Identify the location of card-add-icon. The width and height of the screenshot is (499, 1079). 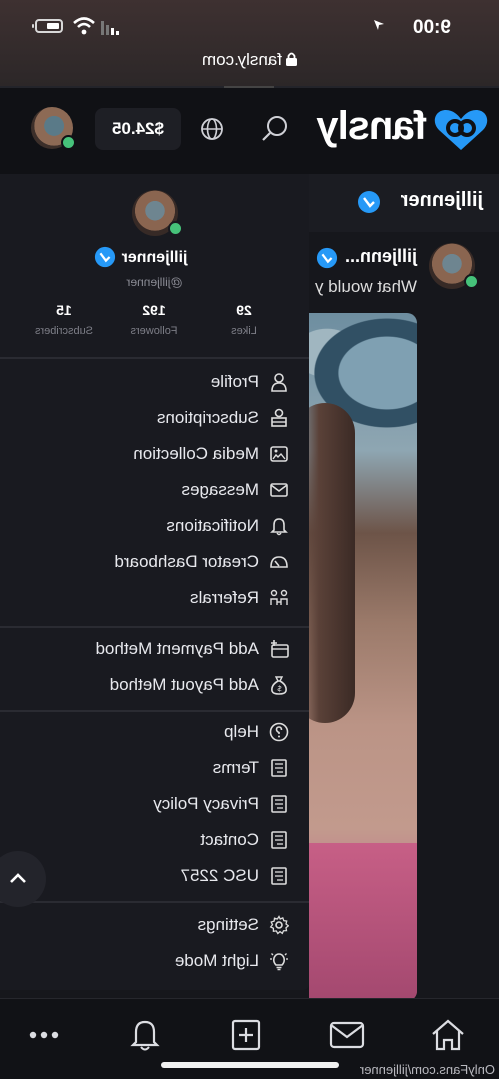
(280, 649).